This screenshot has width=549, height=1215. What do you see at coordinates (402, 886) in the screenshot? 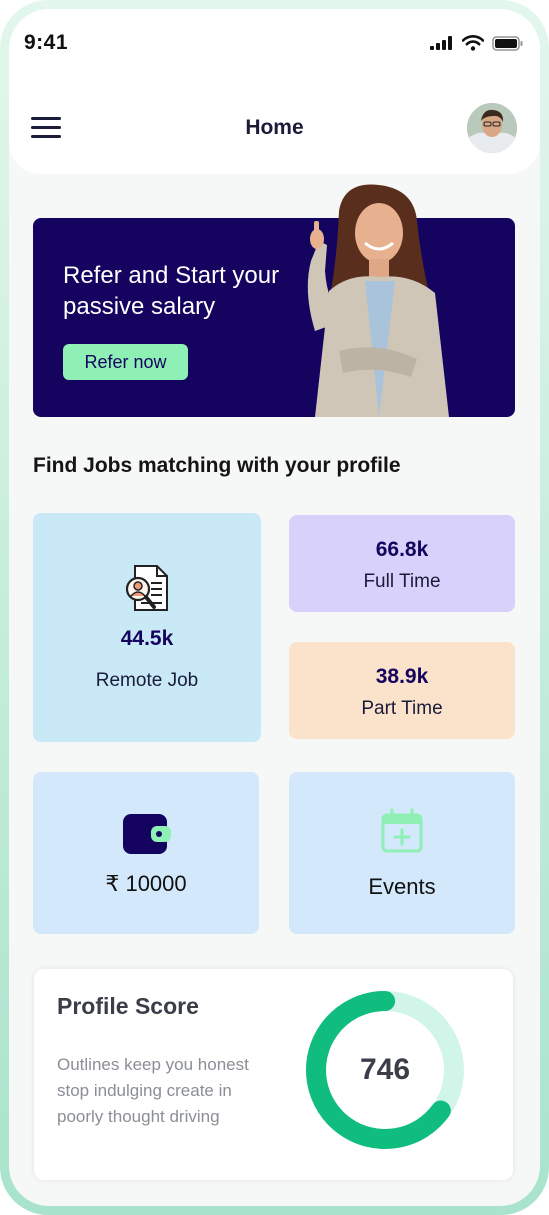
I see `events-label: Events` at bounding box center [402, 886].